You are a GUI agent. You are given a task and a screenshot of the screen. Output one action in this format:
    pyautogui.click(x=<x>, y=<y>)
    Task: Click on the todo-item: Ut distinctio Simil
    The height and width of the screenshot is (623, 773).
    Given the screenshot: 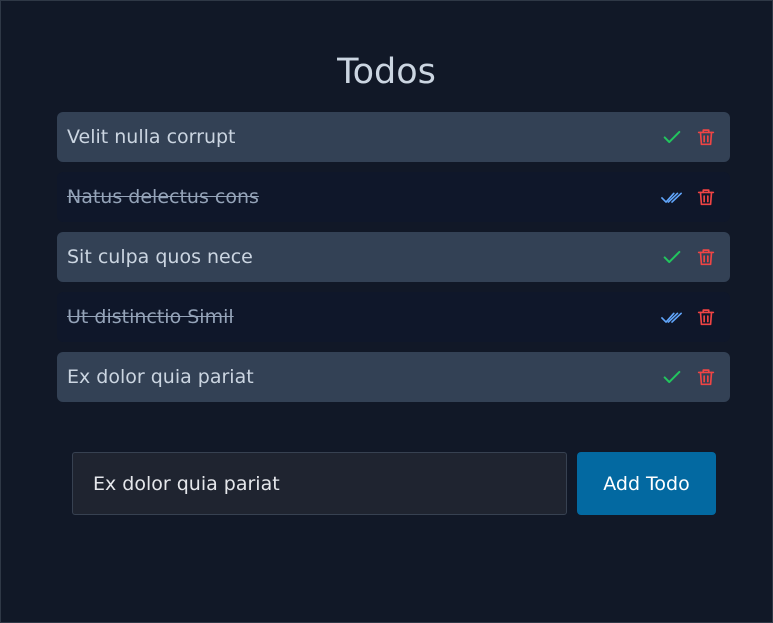 What is the action you would take?
    pyautogui.click(x=393, y=317)
    